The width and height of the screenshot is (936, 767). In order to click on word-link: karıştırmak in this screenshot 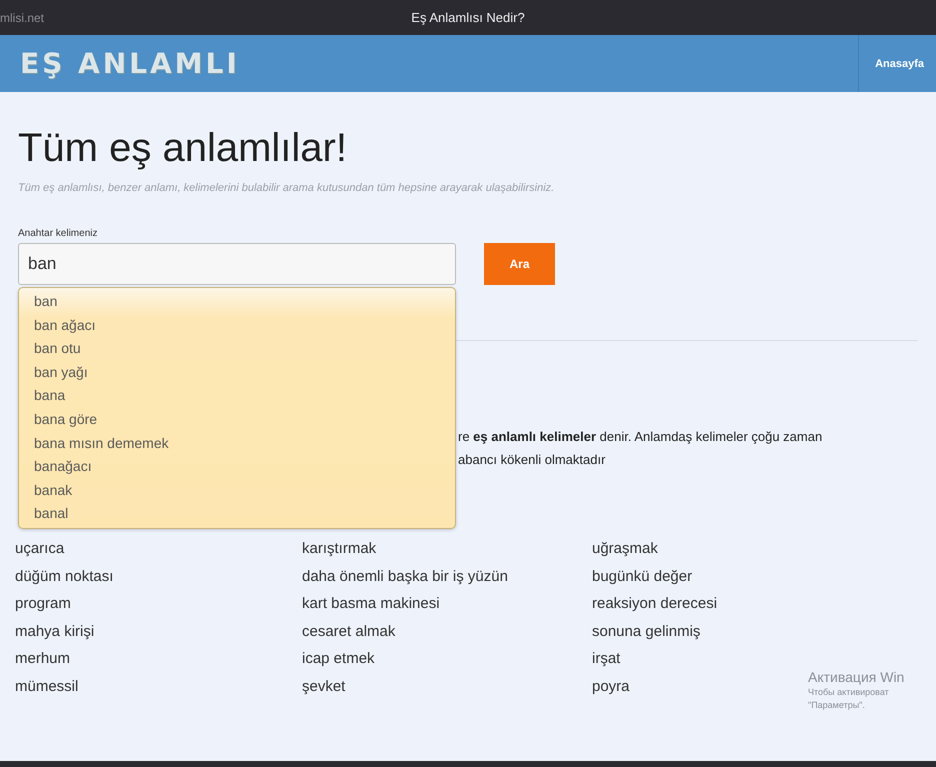, I will do `click(339, 548)`.